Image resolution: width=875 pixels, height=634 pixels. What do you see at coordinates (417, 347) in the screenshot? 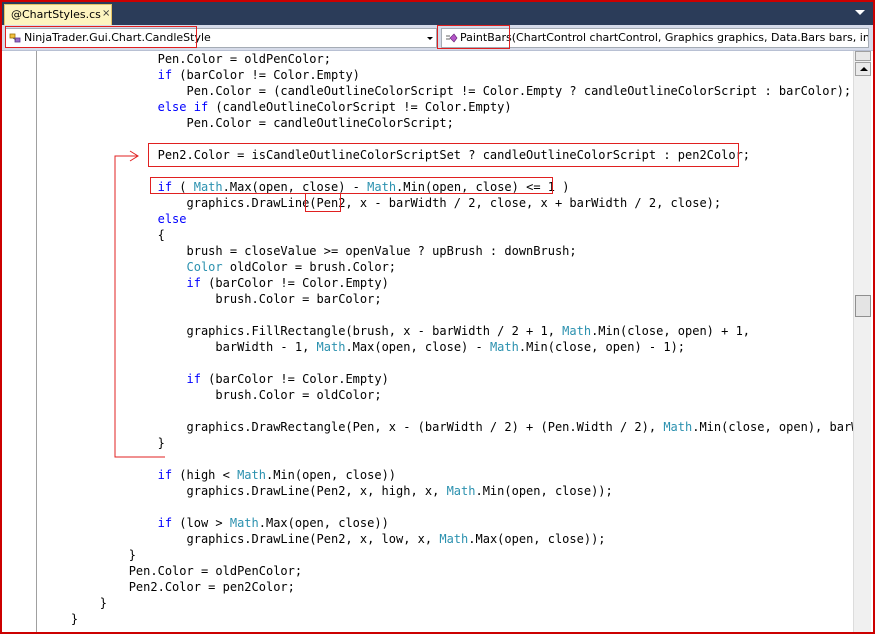
I see `code-token: .Max(open, close) -` at bounding box center [417, 347].